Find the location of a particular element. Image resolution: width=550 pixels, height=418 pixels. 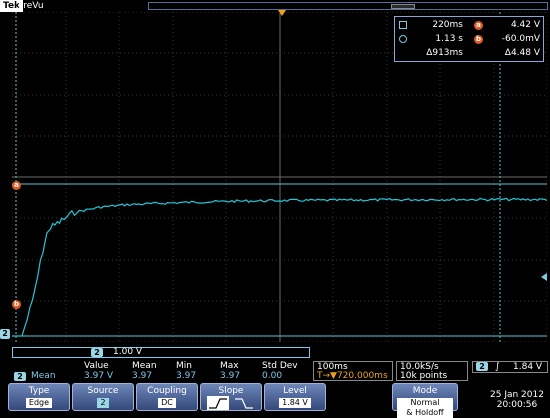

level-value: 1.84 V is located at coordinates (295, 403).